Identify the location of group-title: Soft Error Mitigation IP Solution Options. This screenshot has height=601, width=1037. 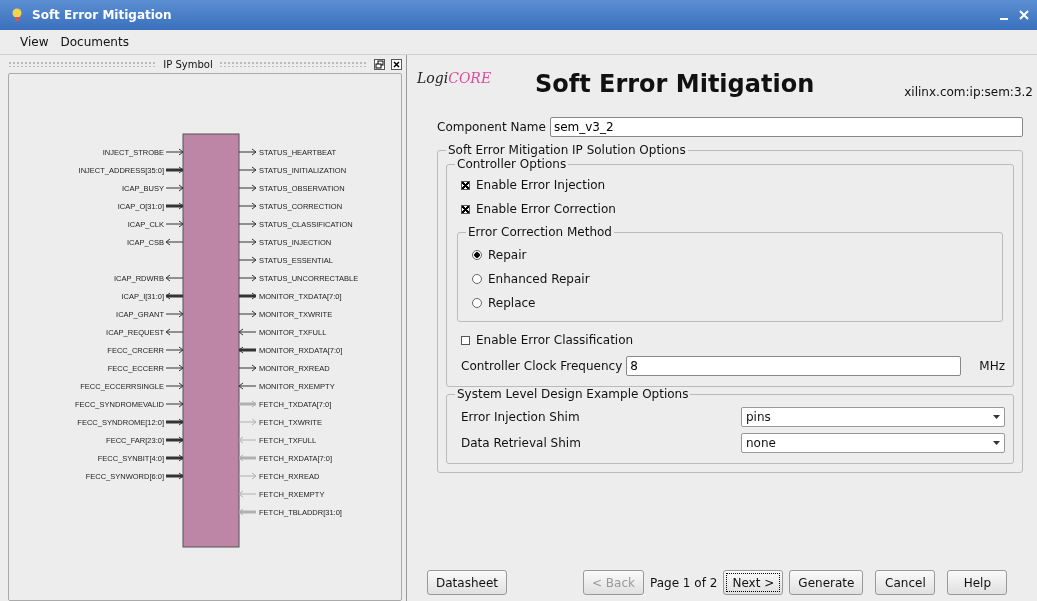
(567, 150).